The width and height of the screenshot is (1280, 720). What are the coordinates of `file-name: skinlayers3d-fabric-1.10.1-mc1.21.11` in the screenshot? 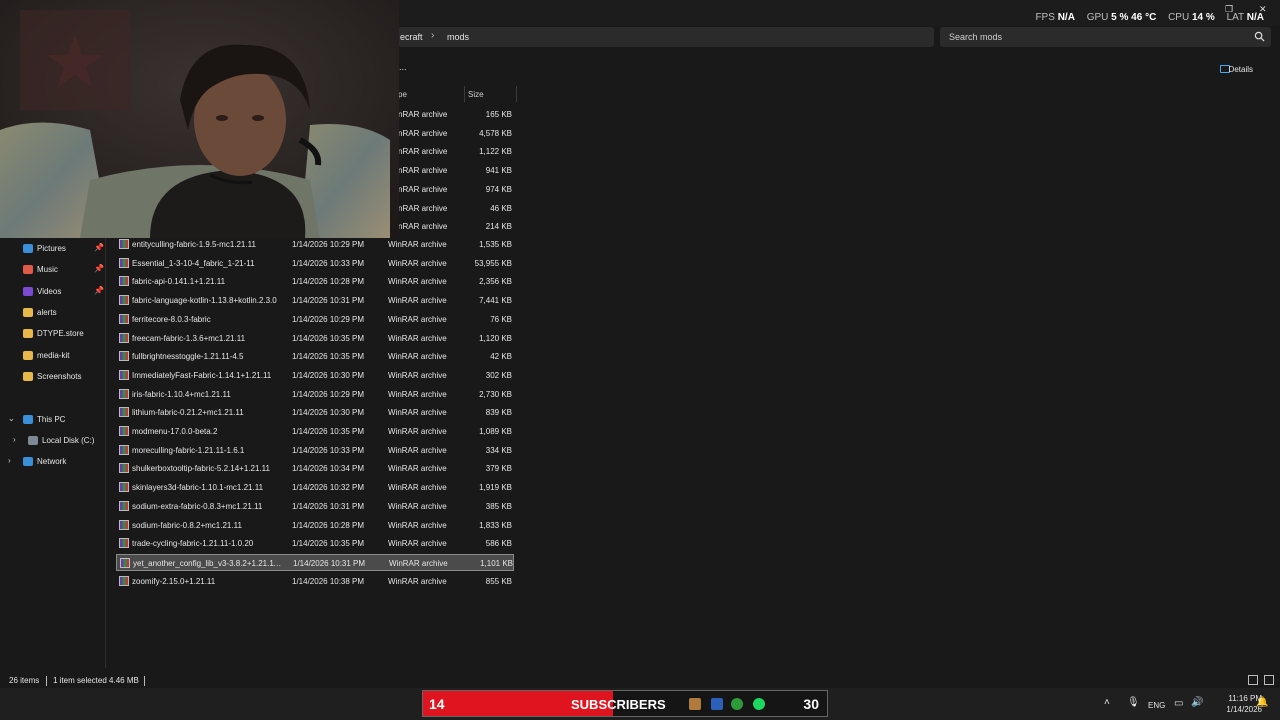 It's located at (198, 488).